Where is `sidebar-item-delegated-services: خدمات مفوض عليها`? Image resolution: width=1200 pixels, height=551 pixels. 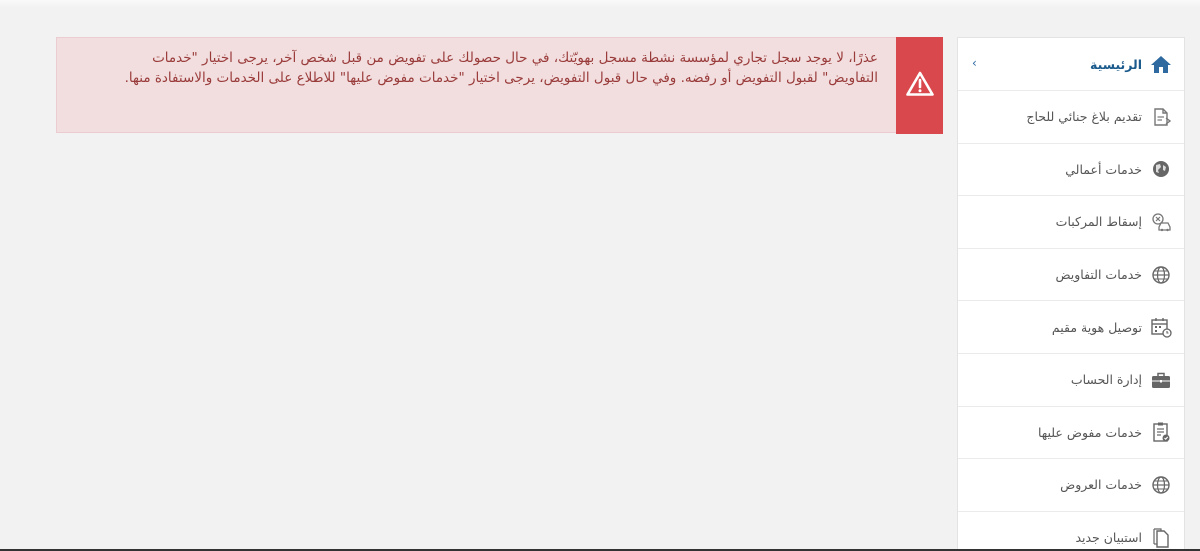 sidebar-item-delegated-services: خدمات مفوض عليها is located at coordinates (1071, 433).